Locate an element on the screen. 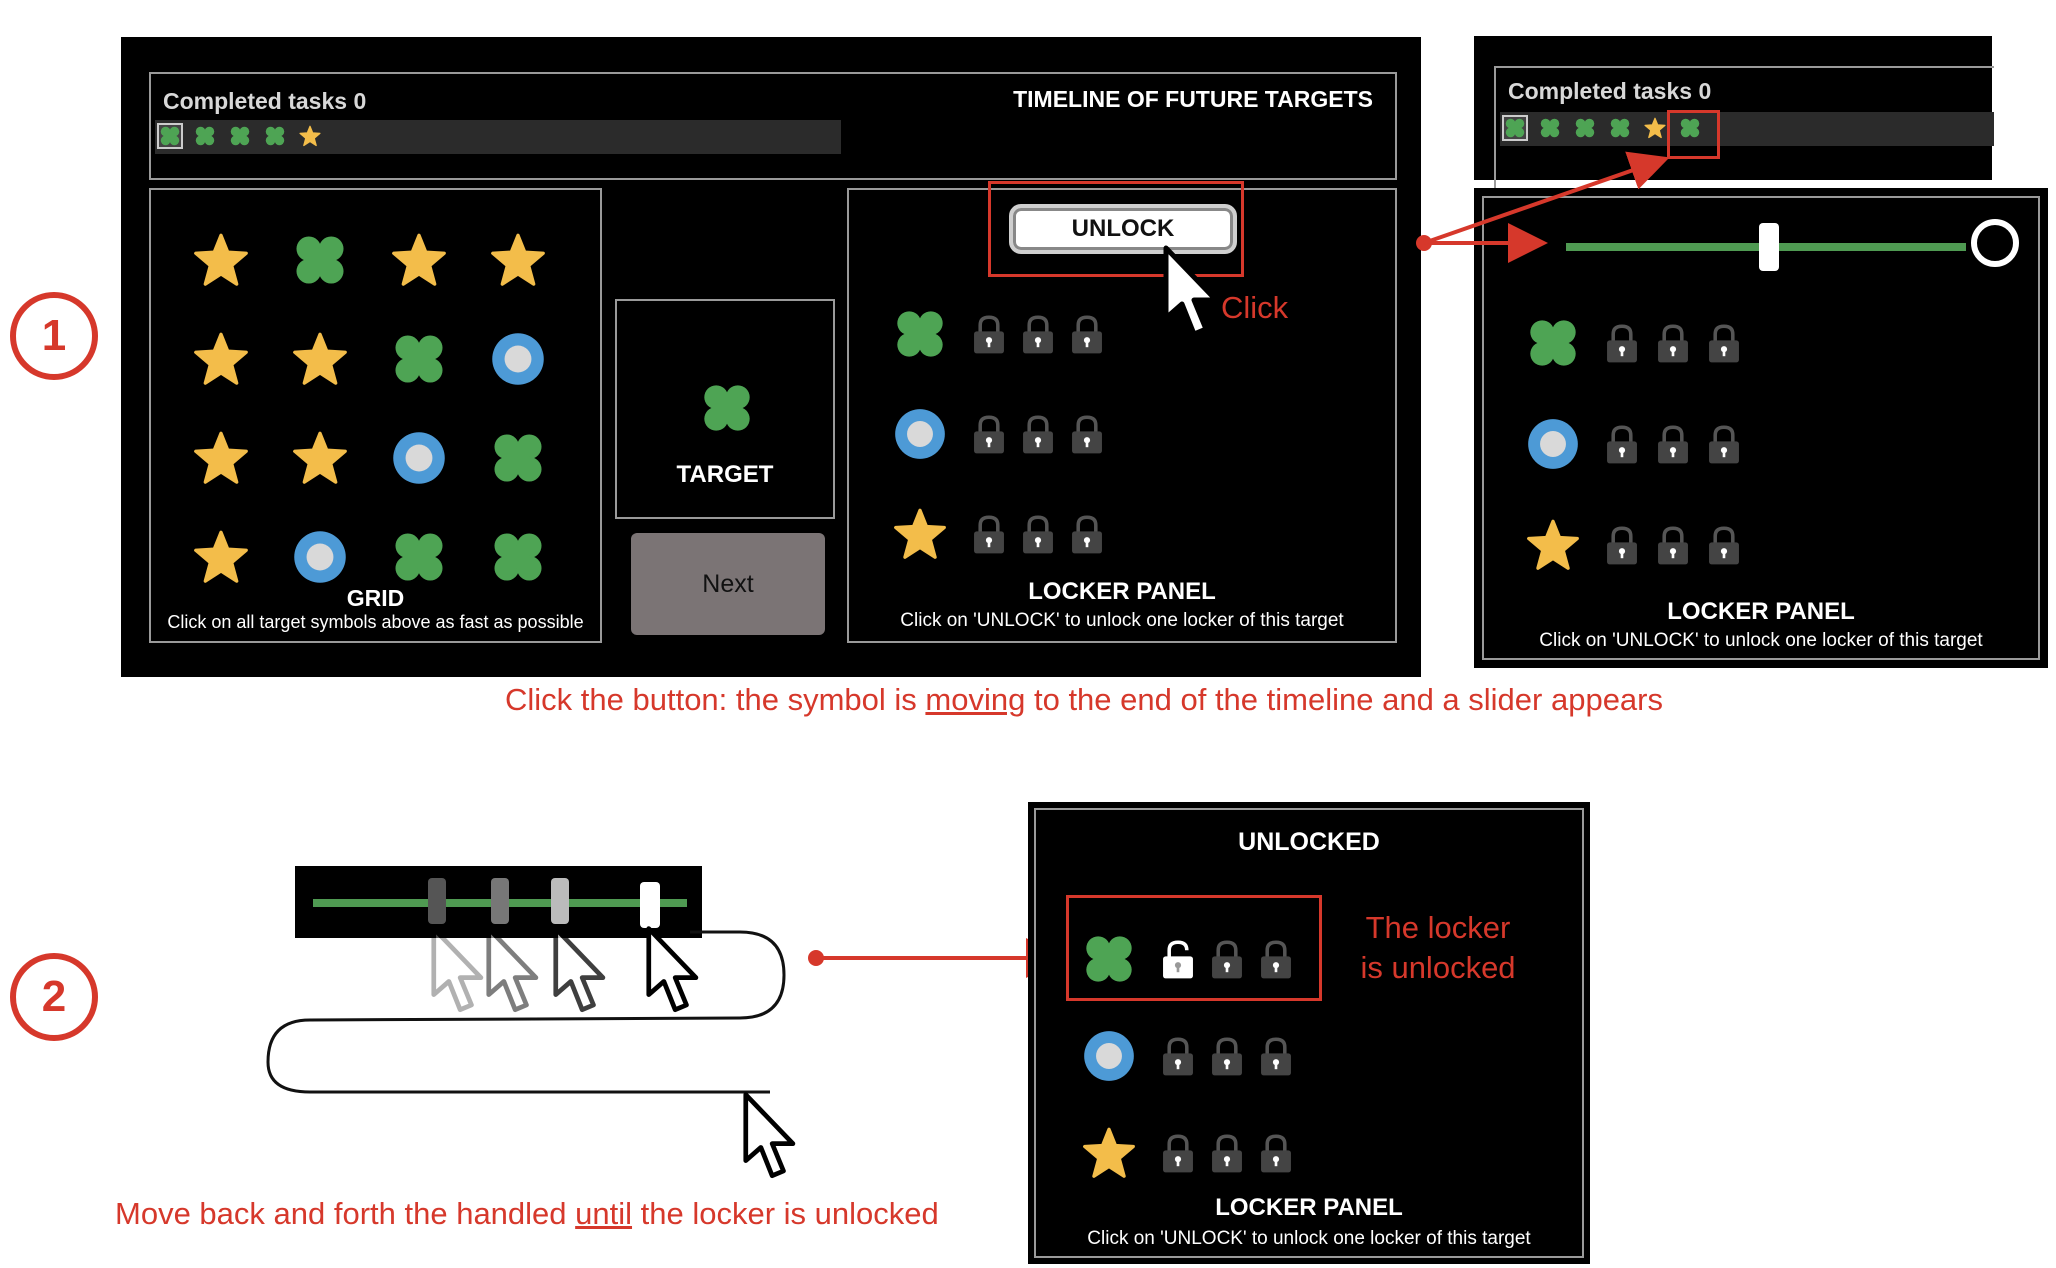 This screenshot has height=1268, width=2056. unlocked-title: UNLOCKED is located at coordinates (1309, 842).